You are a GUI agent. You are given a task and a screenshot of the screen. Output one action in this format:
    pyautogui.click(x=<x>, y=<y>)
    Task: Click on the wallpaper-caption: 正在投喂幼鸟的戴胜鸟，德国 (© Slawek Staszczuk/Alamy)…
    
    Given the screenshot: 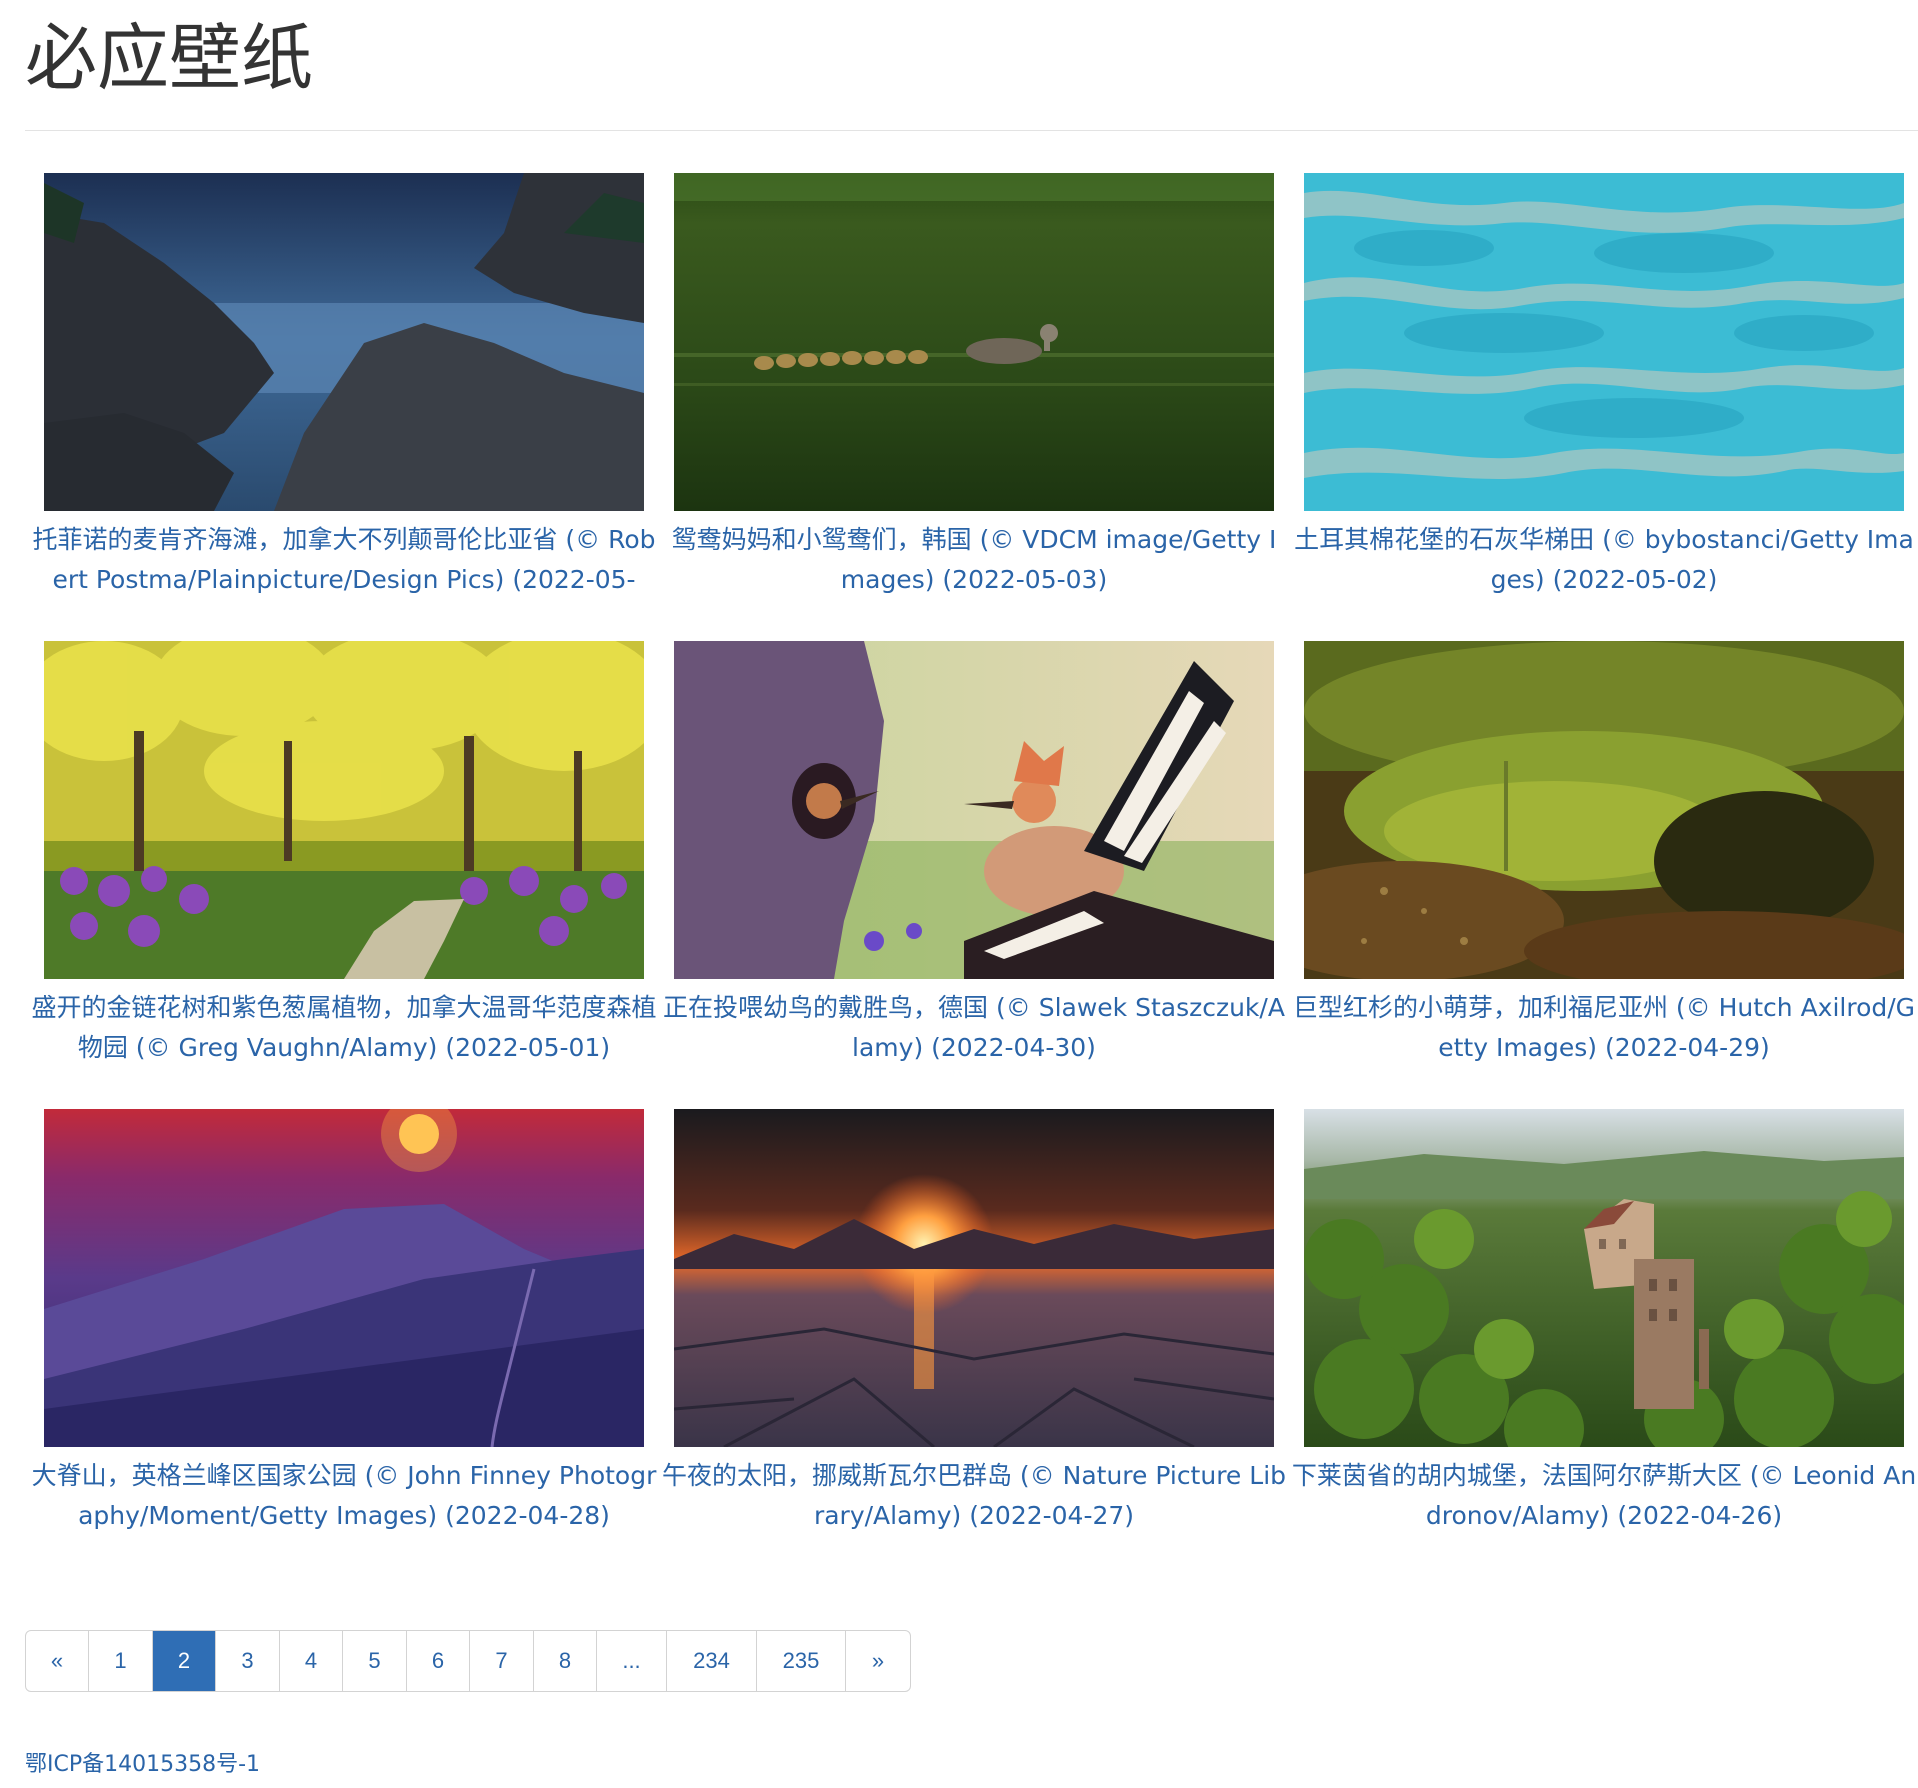 What is the action you would take?
    pyautogui.click(x=974, y=1028)
    